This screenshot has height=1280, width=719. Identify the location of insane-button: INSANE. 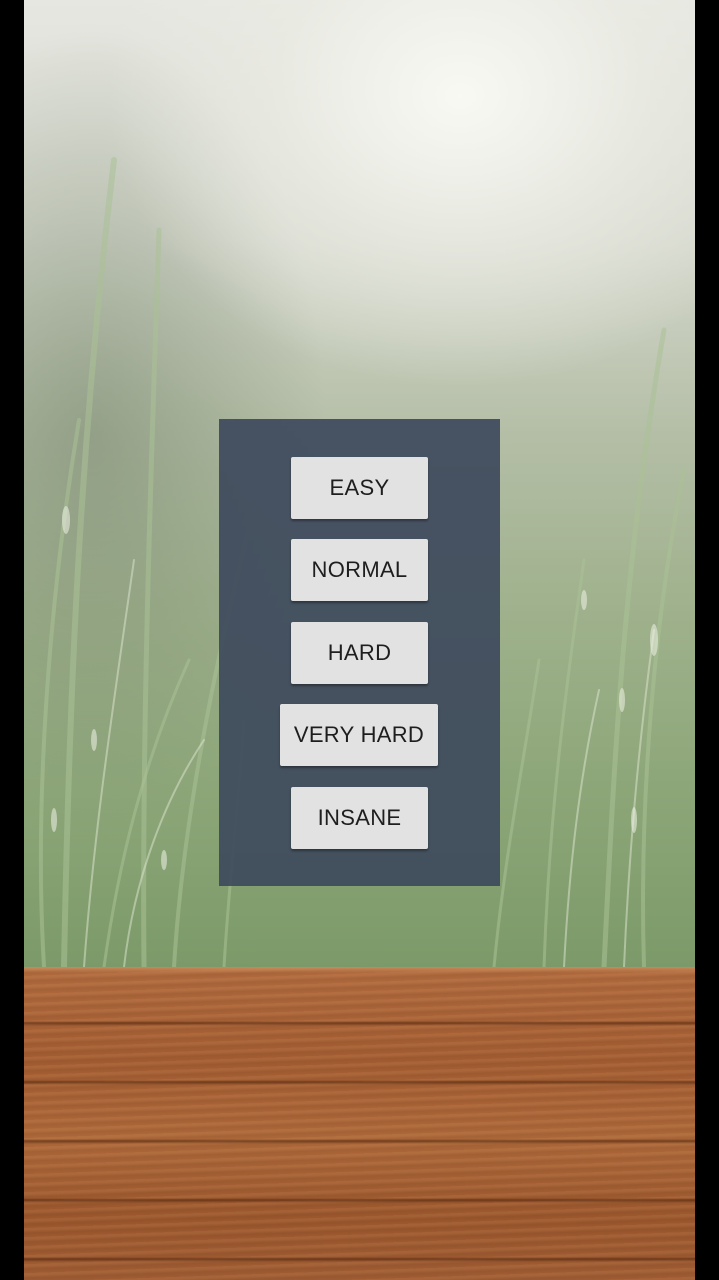
(359, 818).